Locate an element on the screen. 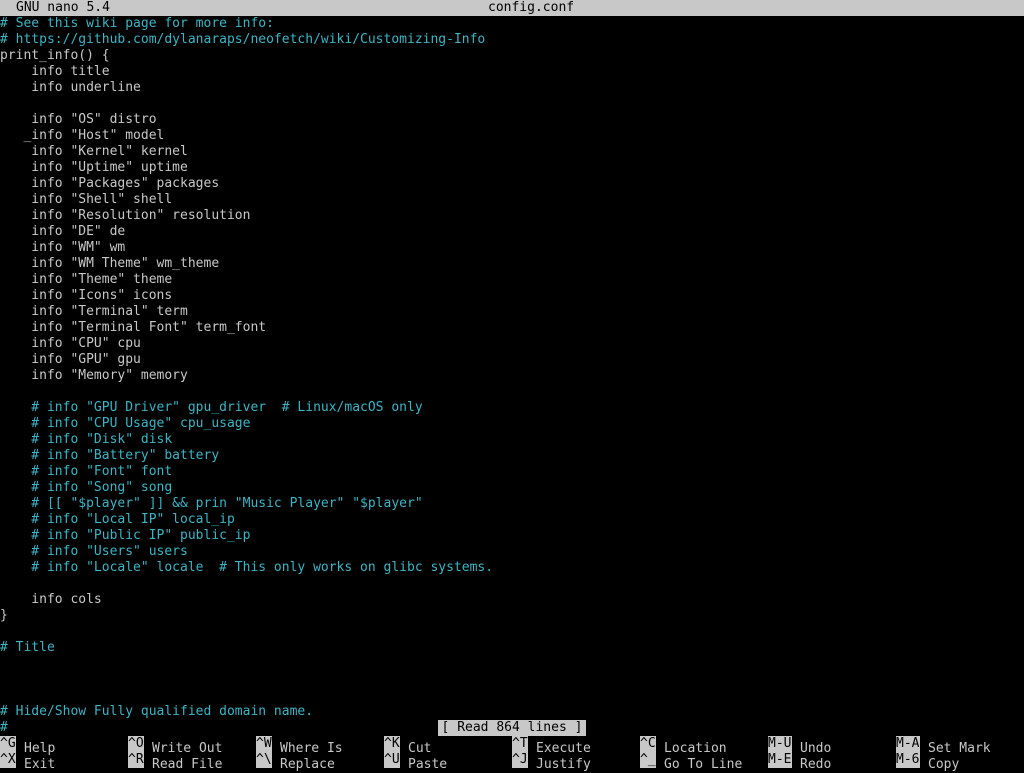 The height and width of the screenshot is (773, 1024). shortcut-key: ^X is located at coordinates (8, 760).